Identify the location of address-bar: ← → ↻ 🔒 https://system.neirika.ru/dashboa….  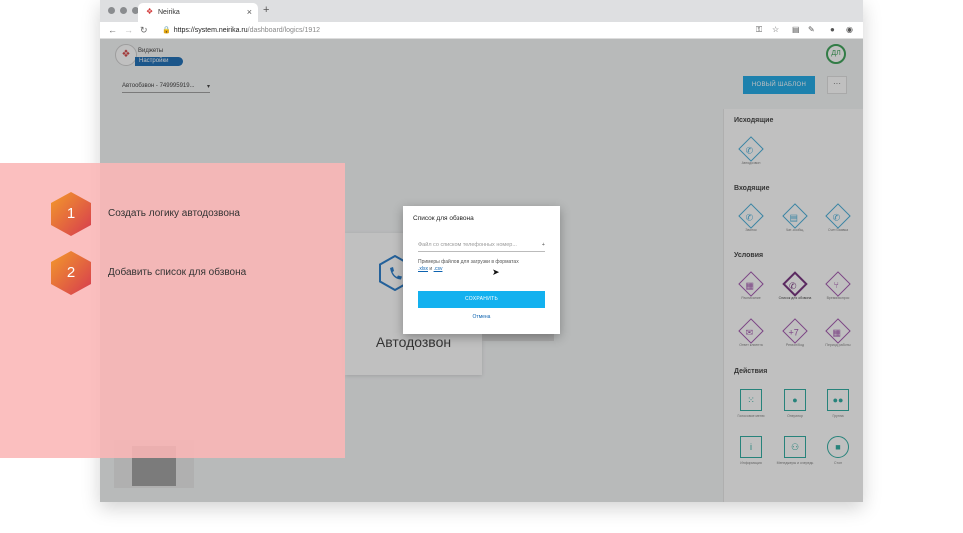
(481, 30).